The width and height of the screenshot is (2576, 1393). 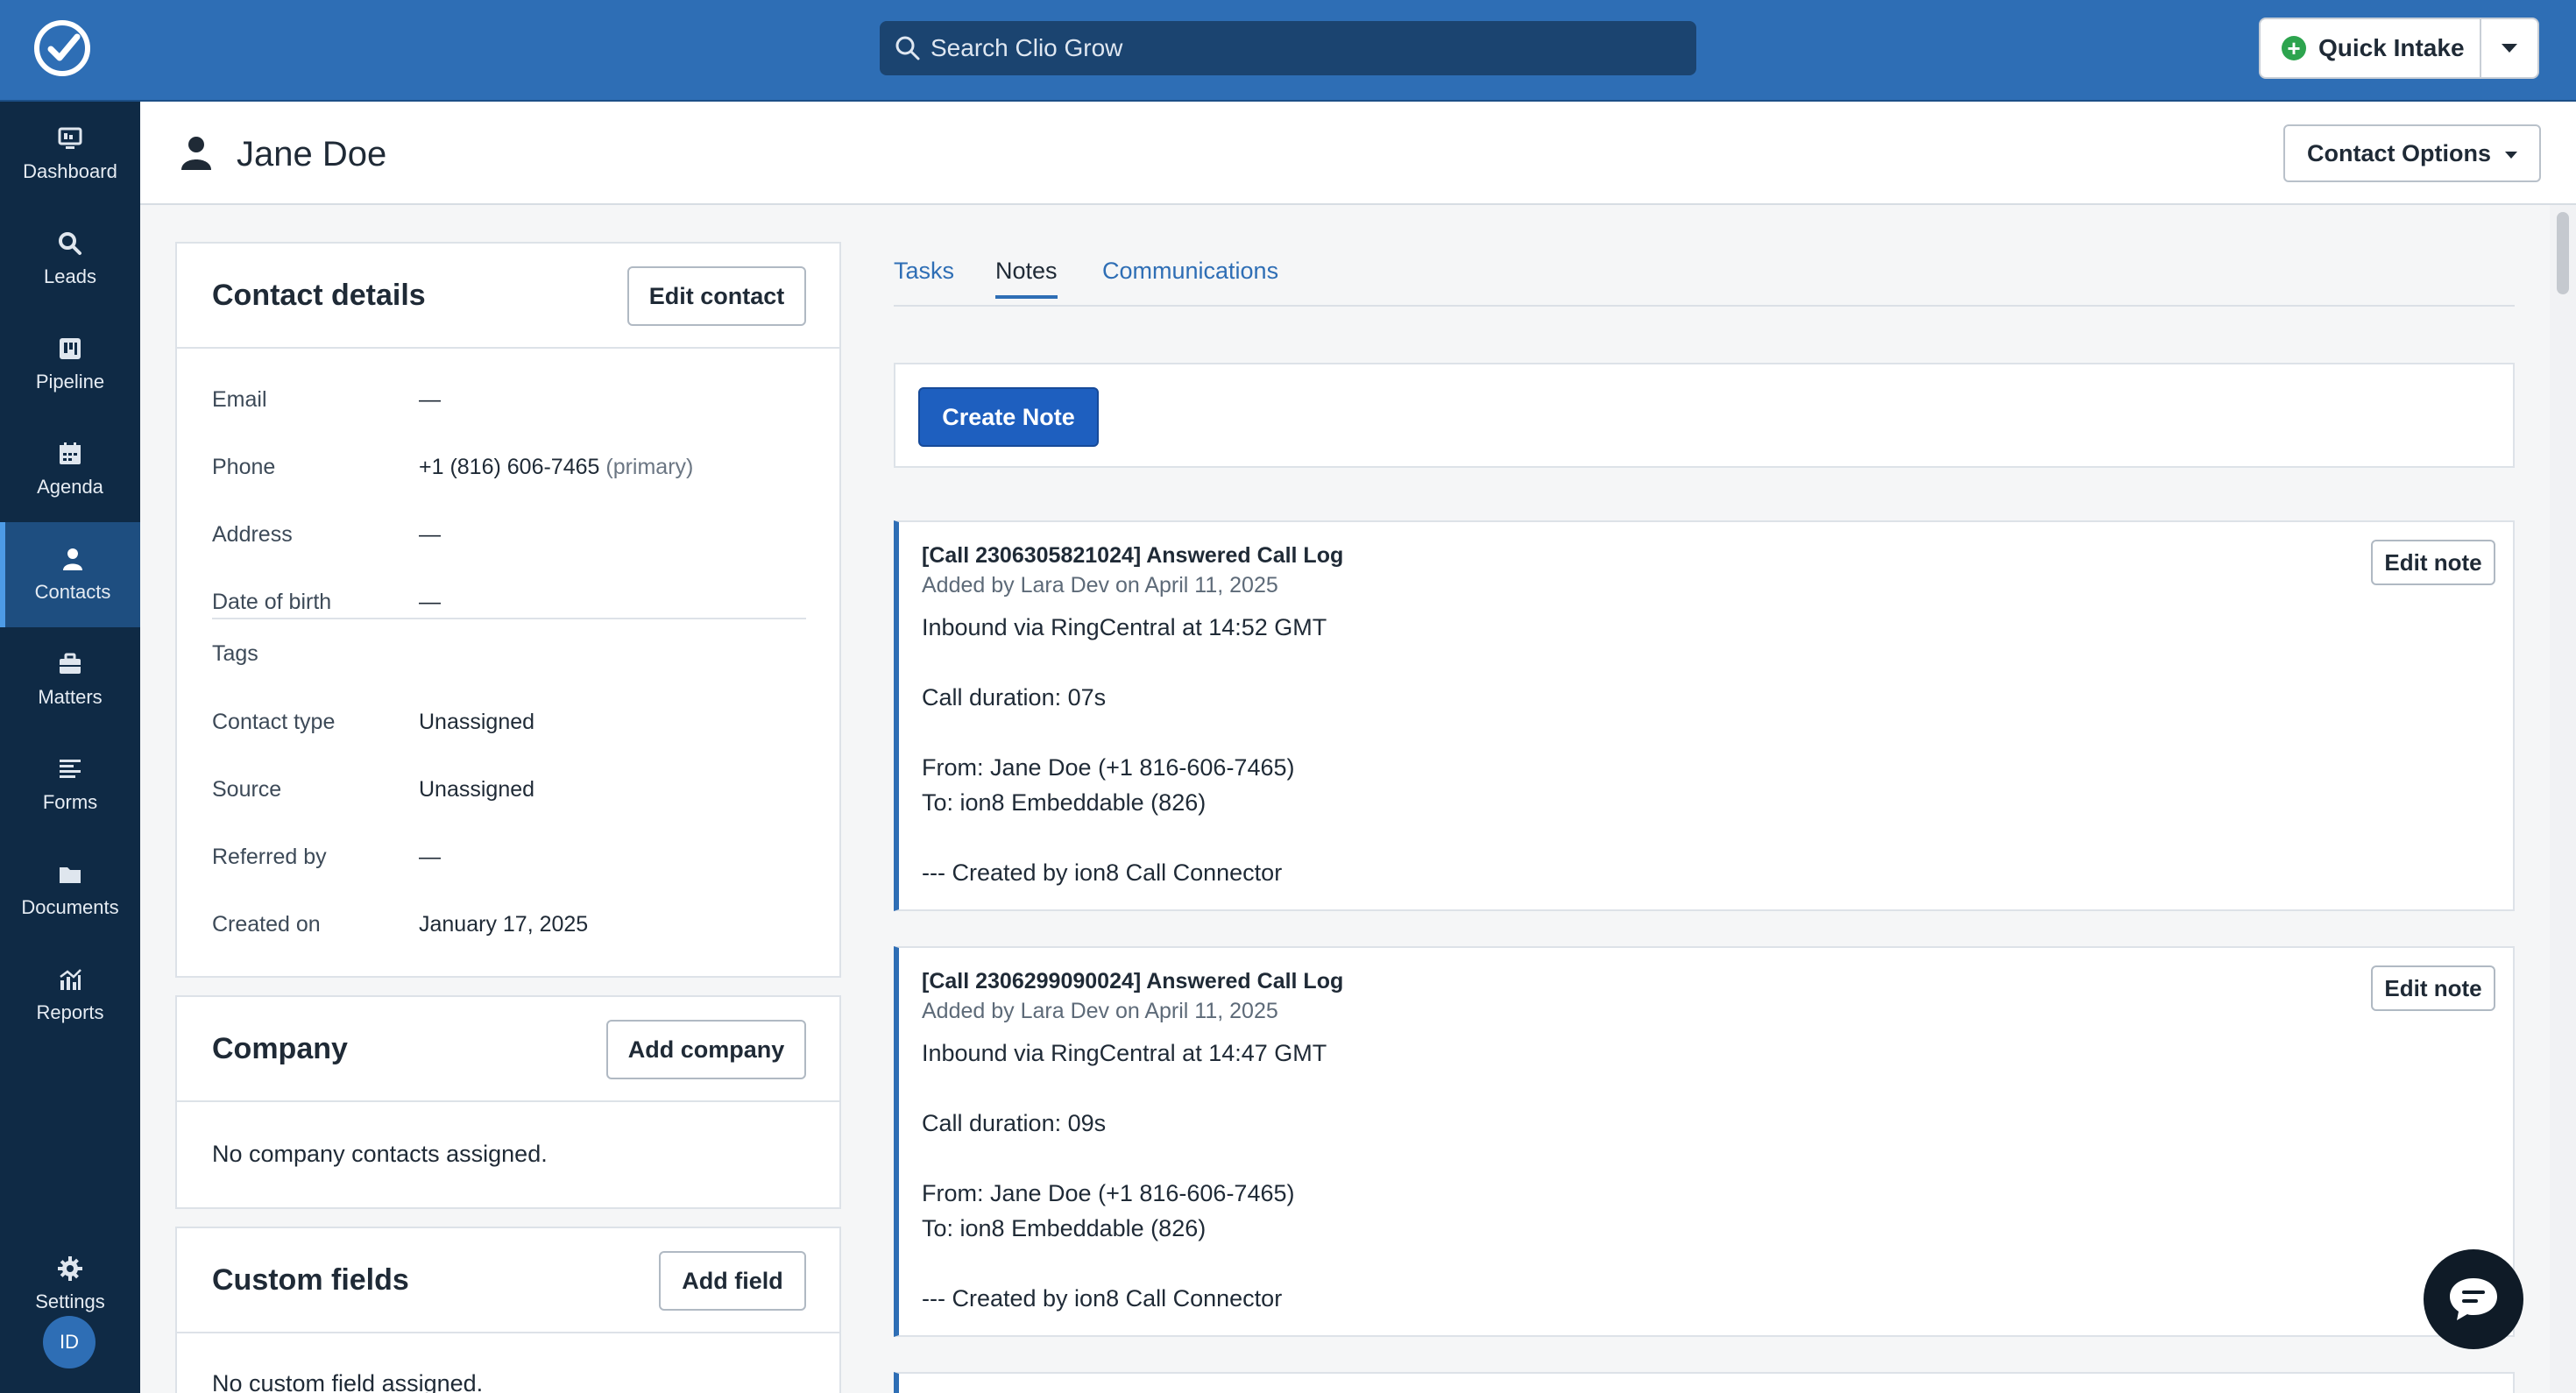 I want to click on pipeline-icon, so click(x=70, y=349).